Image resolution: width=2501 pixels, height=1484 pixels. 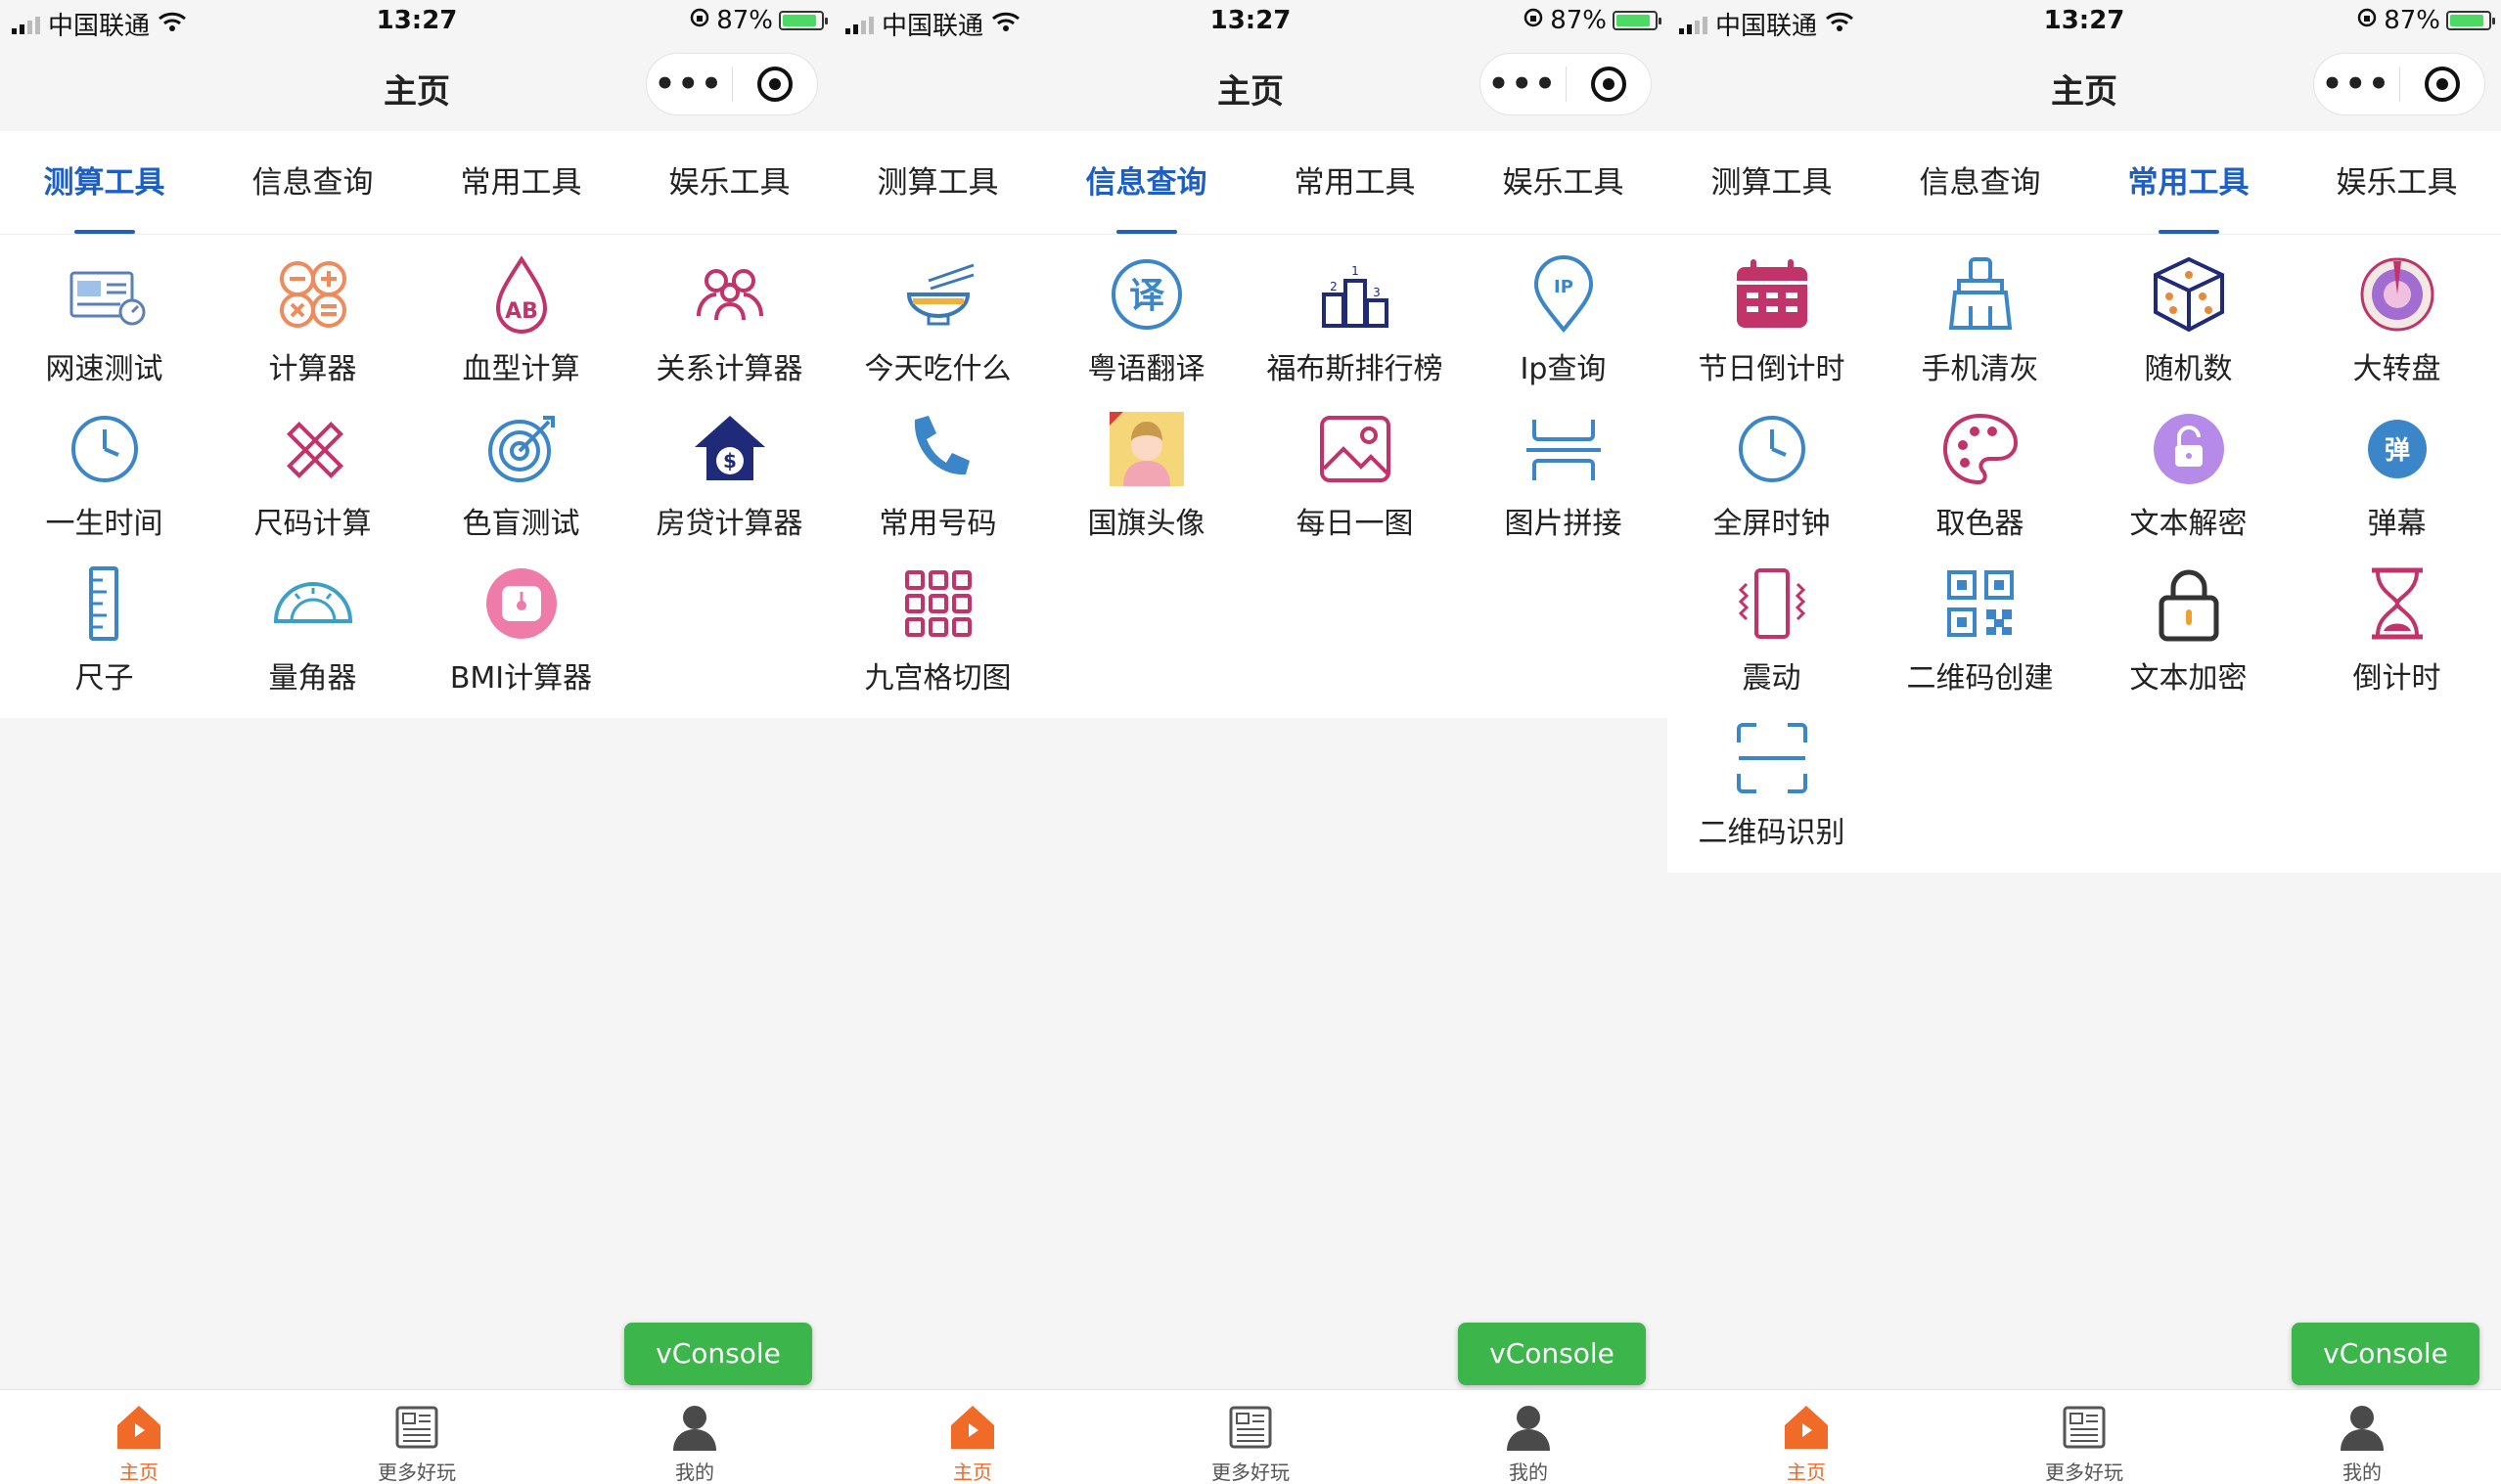 What do you see at coordinates (104, 631) in the screenshot?
I see `tool-item: 尺子` at bounding box center [104, 631].